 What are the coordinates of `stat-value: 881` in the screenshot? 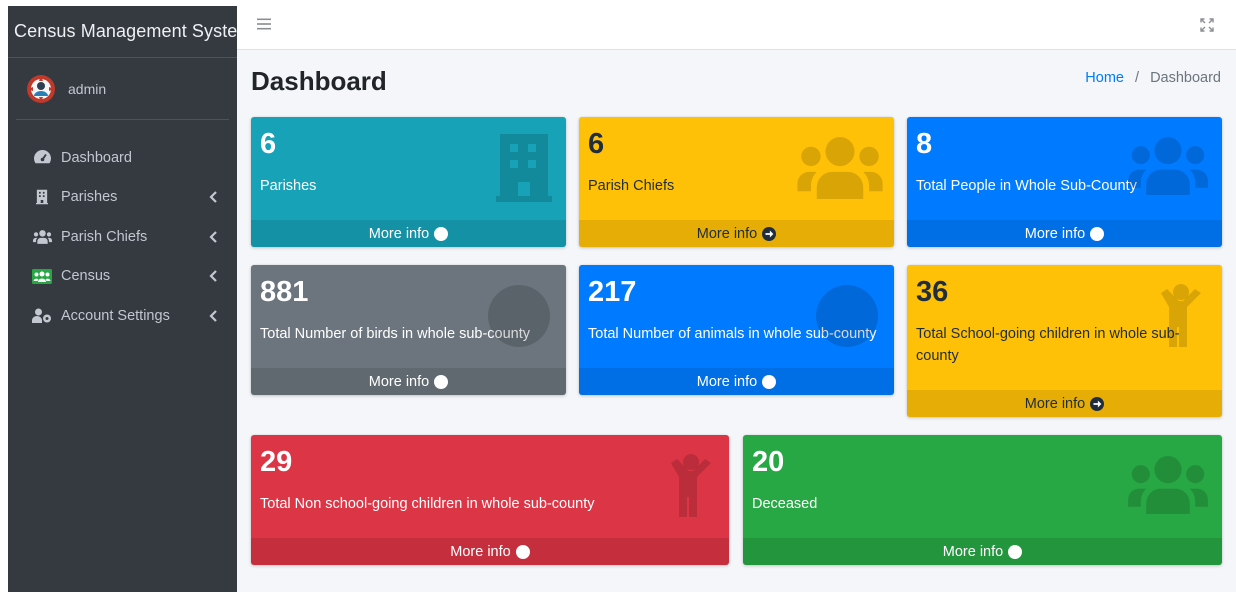 It's located at (284, 292).